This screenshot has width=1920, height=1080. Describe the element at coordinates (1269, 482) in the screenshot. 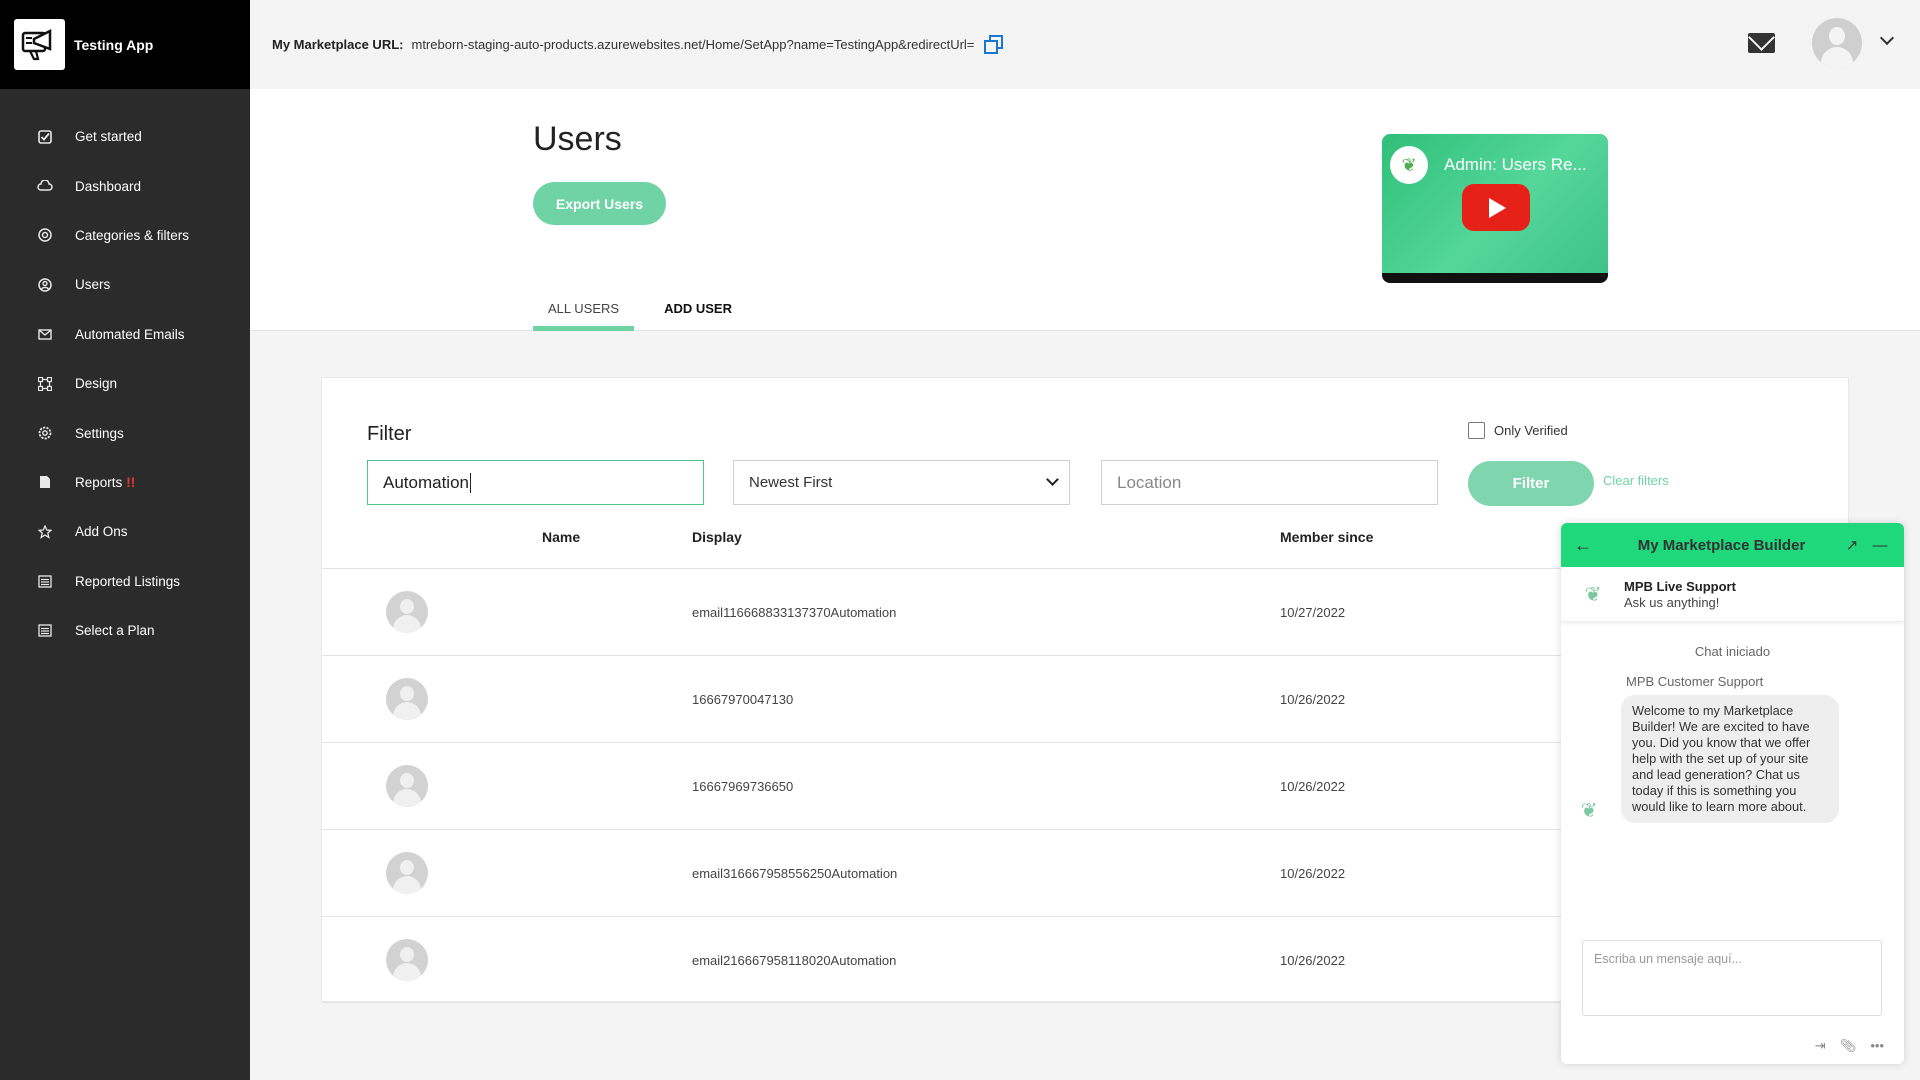

I see `location-input: Location` at that location.